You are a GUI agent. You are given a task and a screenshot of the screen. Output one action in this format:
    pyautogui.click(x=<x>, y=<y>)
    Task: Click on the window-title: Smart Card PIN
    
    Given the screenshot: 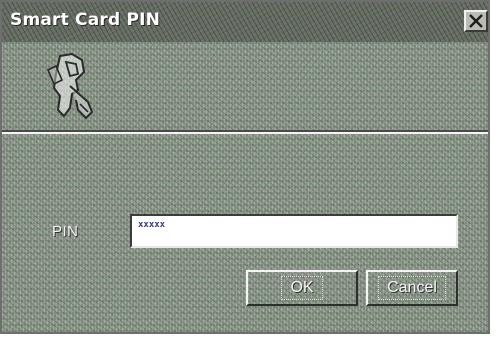 What is the action you would take?
    pyautogui.click(x=85, y=20)
    